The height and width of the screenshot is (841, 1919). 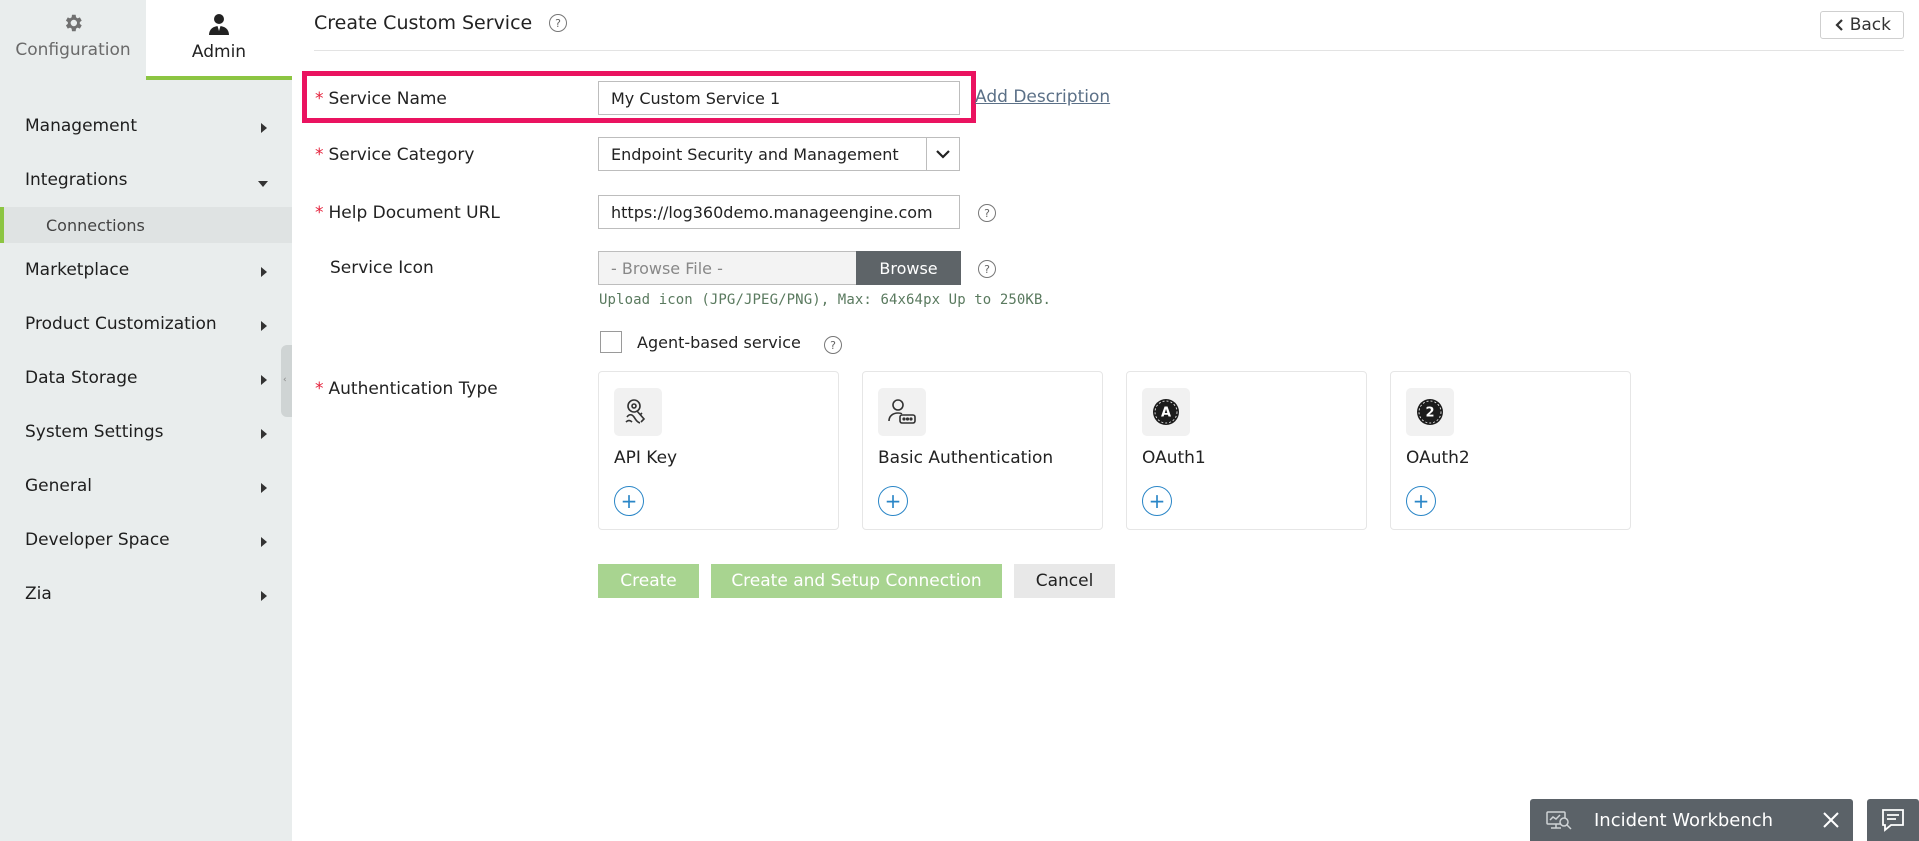 I want to click on service-category-label-text: Service Category, so click(x=401, y=155).